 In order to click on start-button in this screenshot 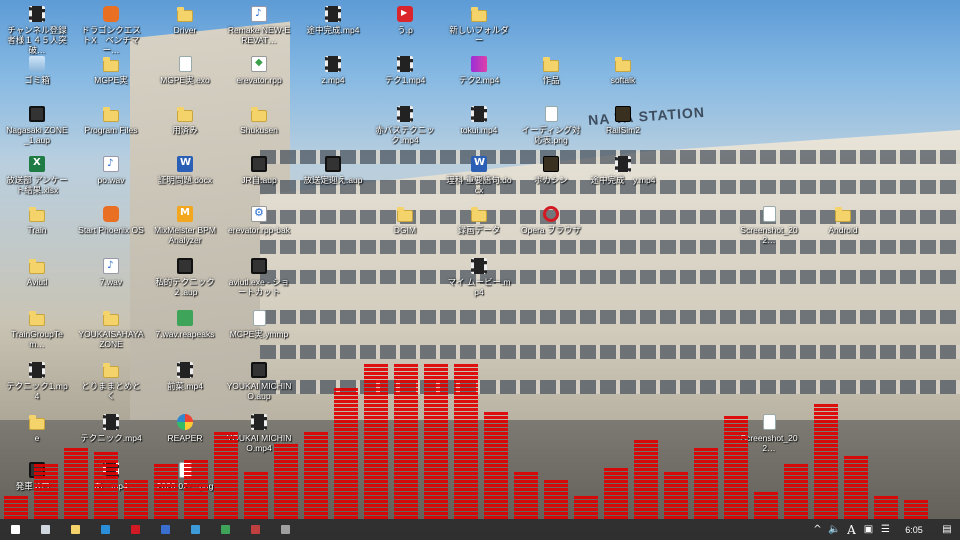, I will do `click(15, 529)`.